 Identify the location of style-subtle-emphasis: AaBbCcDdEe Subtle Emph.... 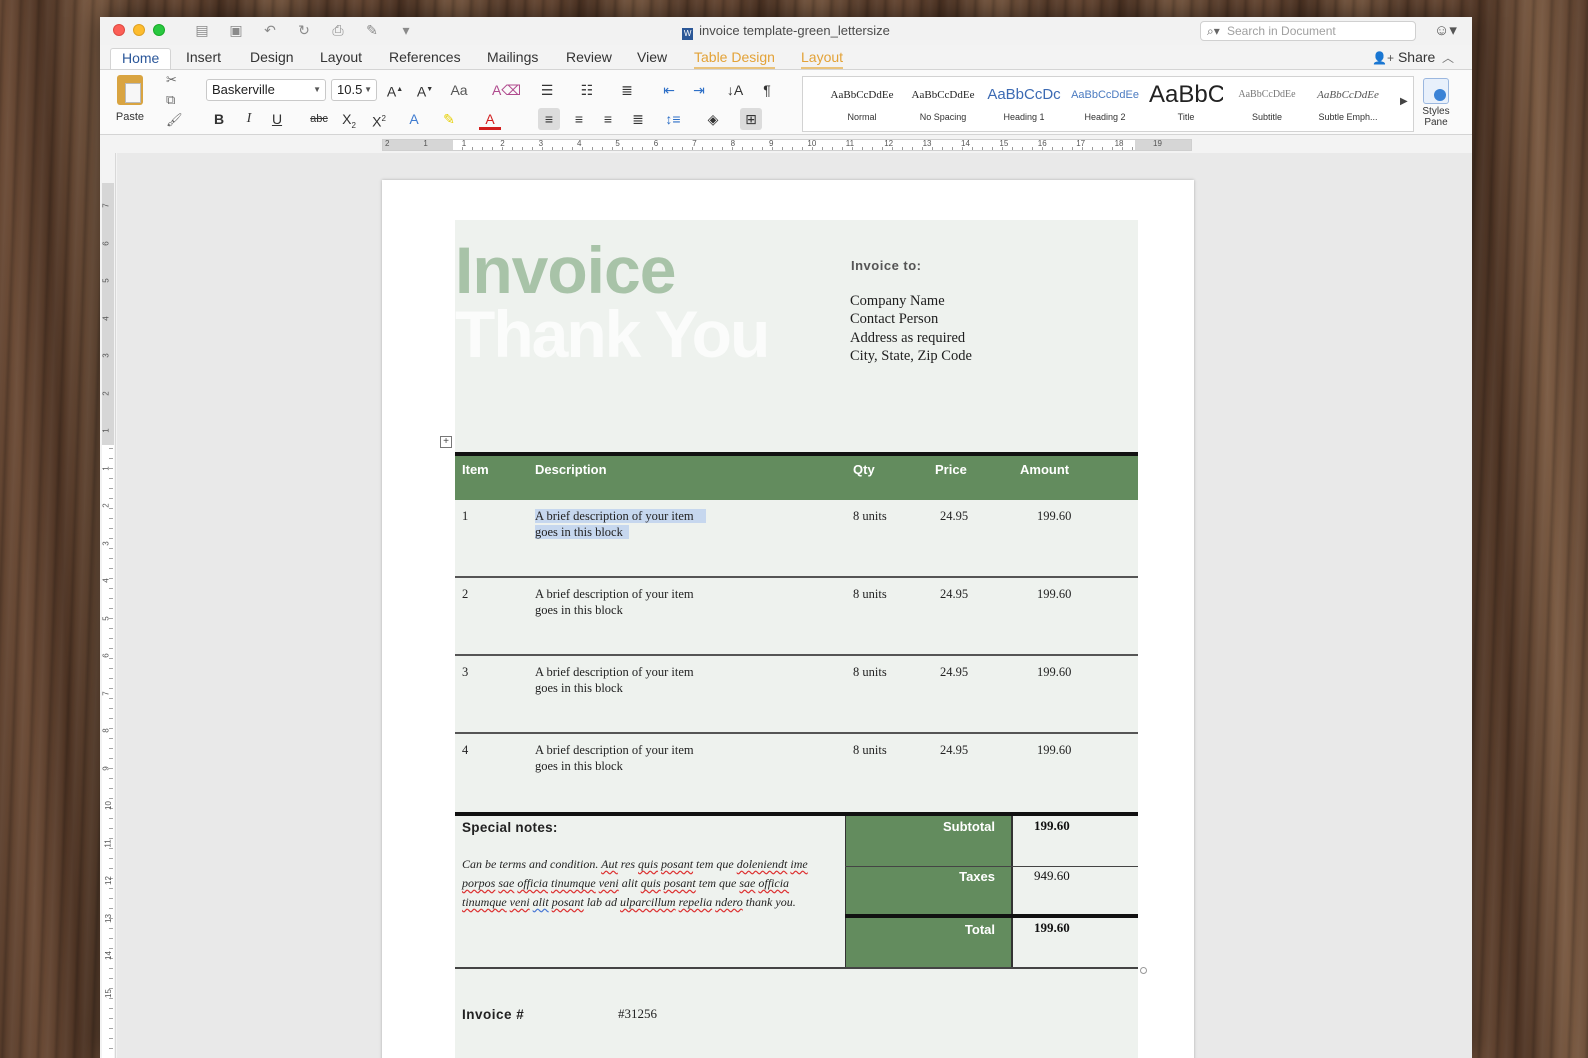
(1348, 104).